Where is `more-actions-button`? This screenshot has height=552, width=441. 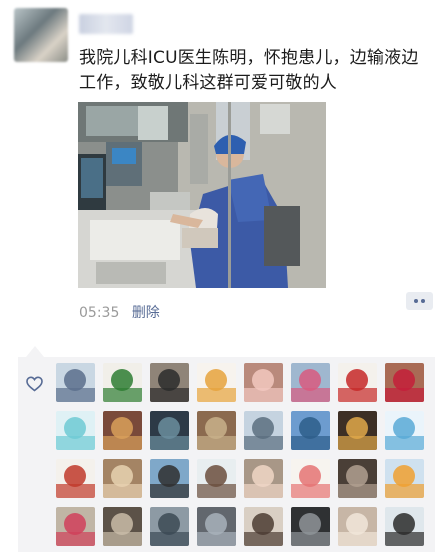 more-actions-button is located at coordinates (419, 301).